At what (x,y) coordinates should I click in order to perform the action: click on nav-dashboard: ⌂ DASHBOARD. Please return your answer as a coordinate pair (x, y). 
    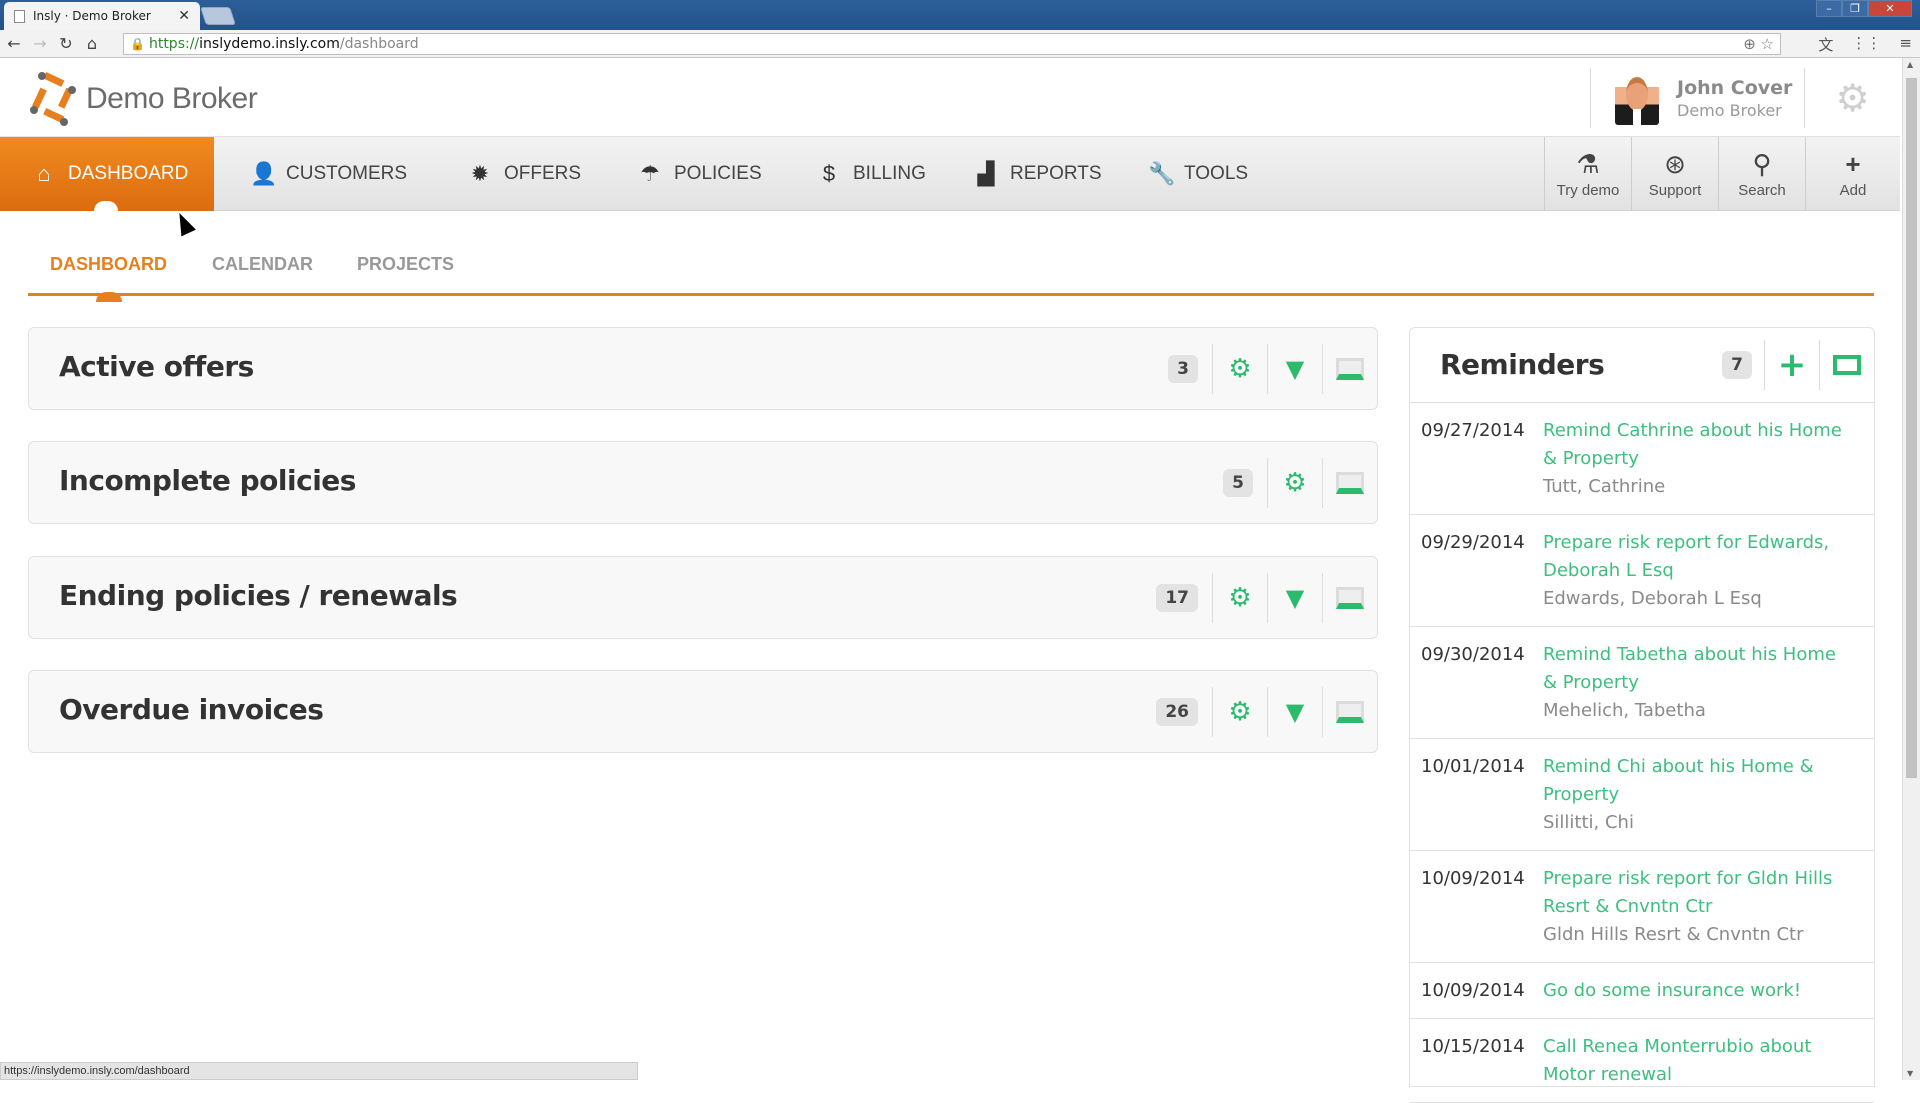
    Looking at the image, I should click on (107, 174).